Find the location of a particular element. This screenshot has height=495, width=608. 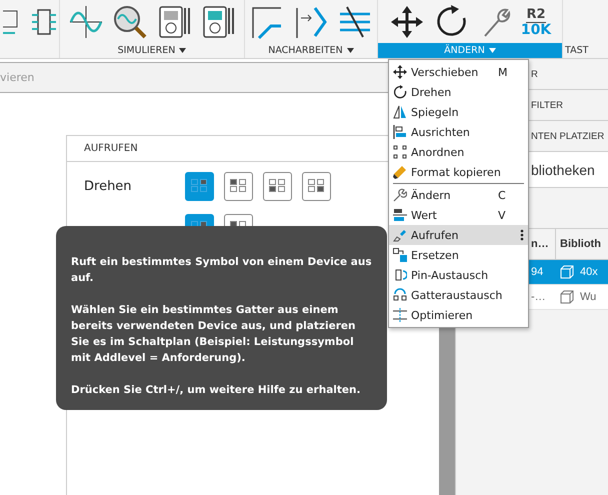

table-cell: 94 is located at coordinates (537, 272).